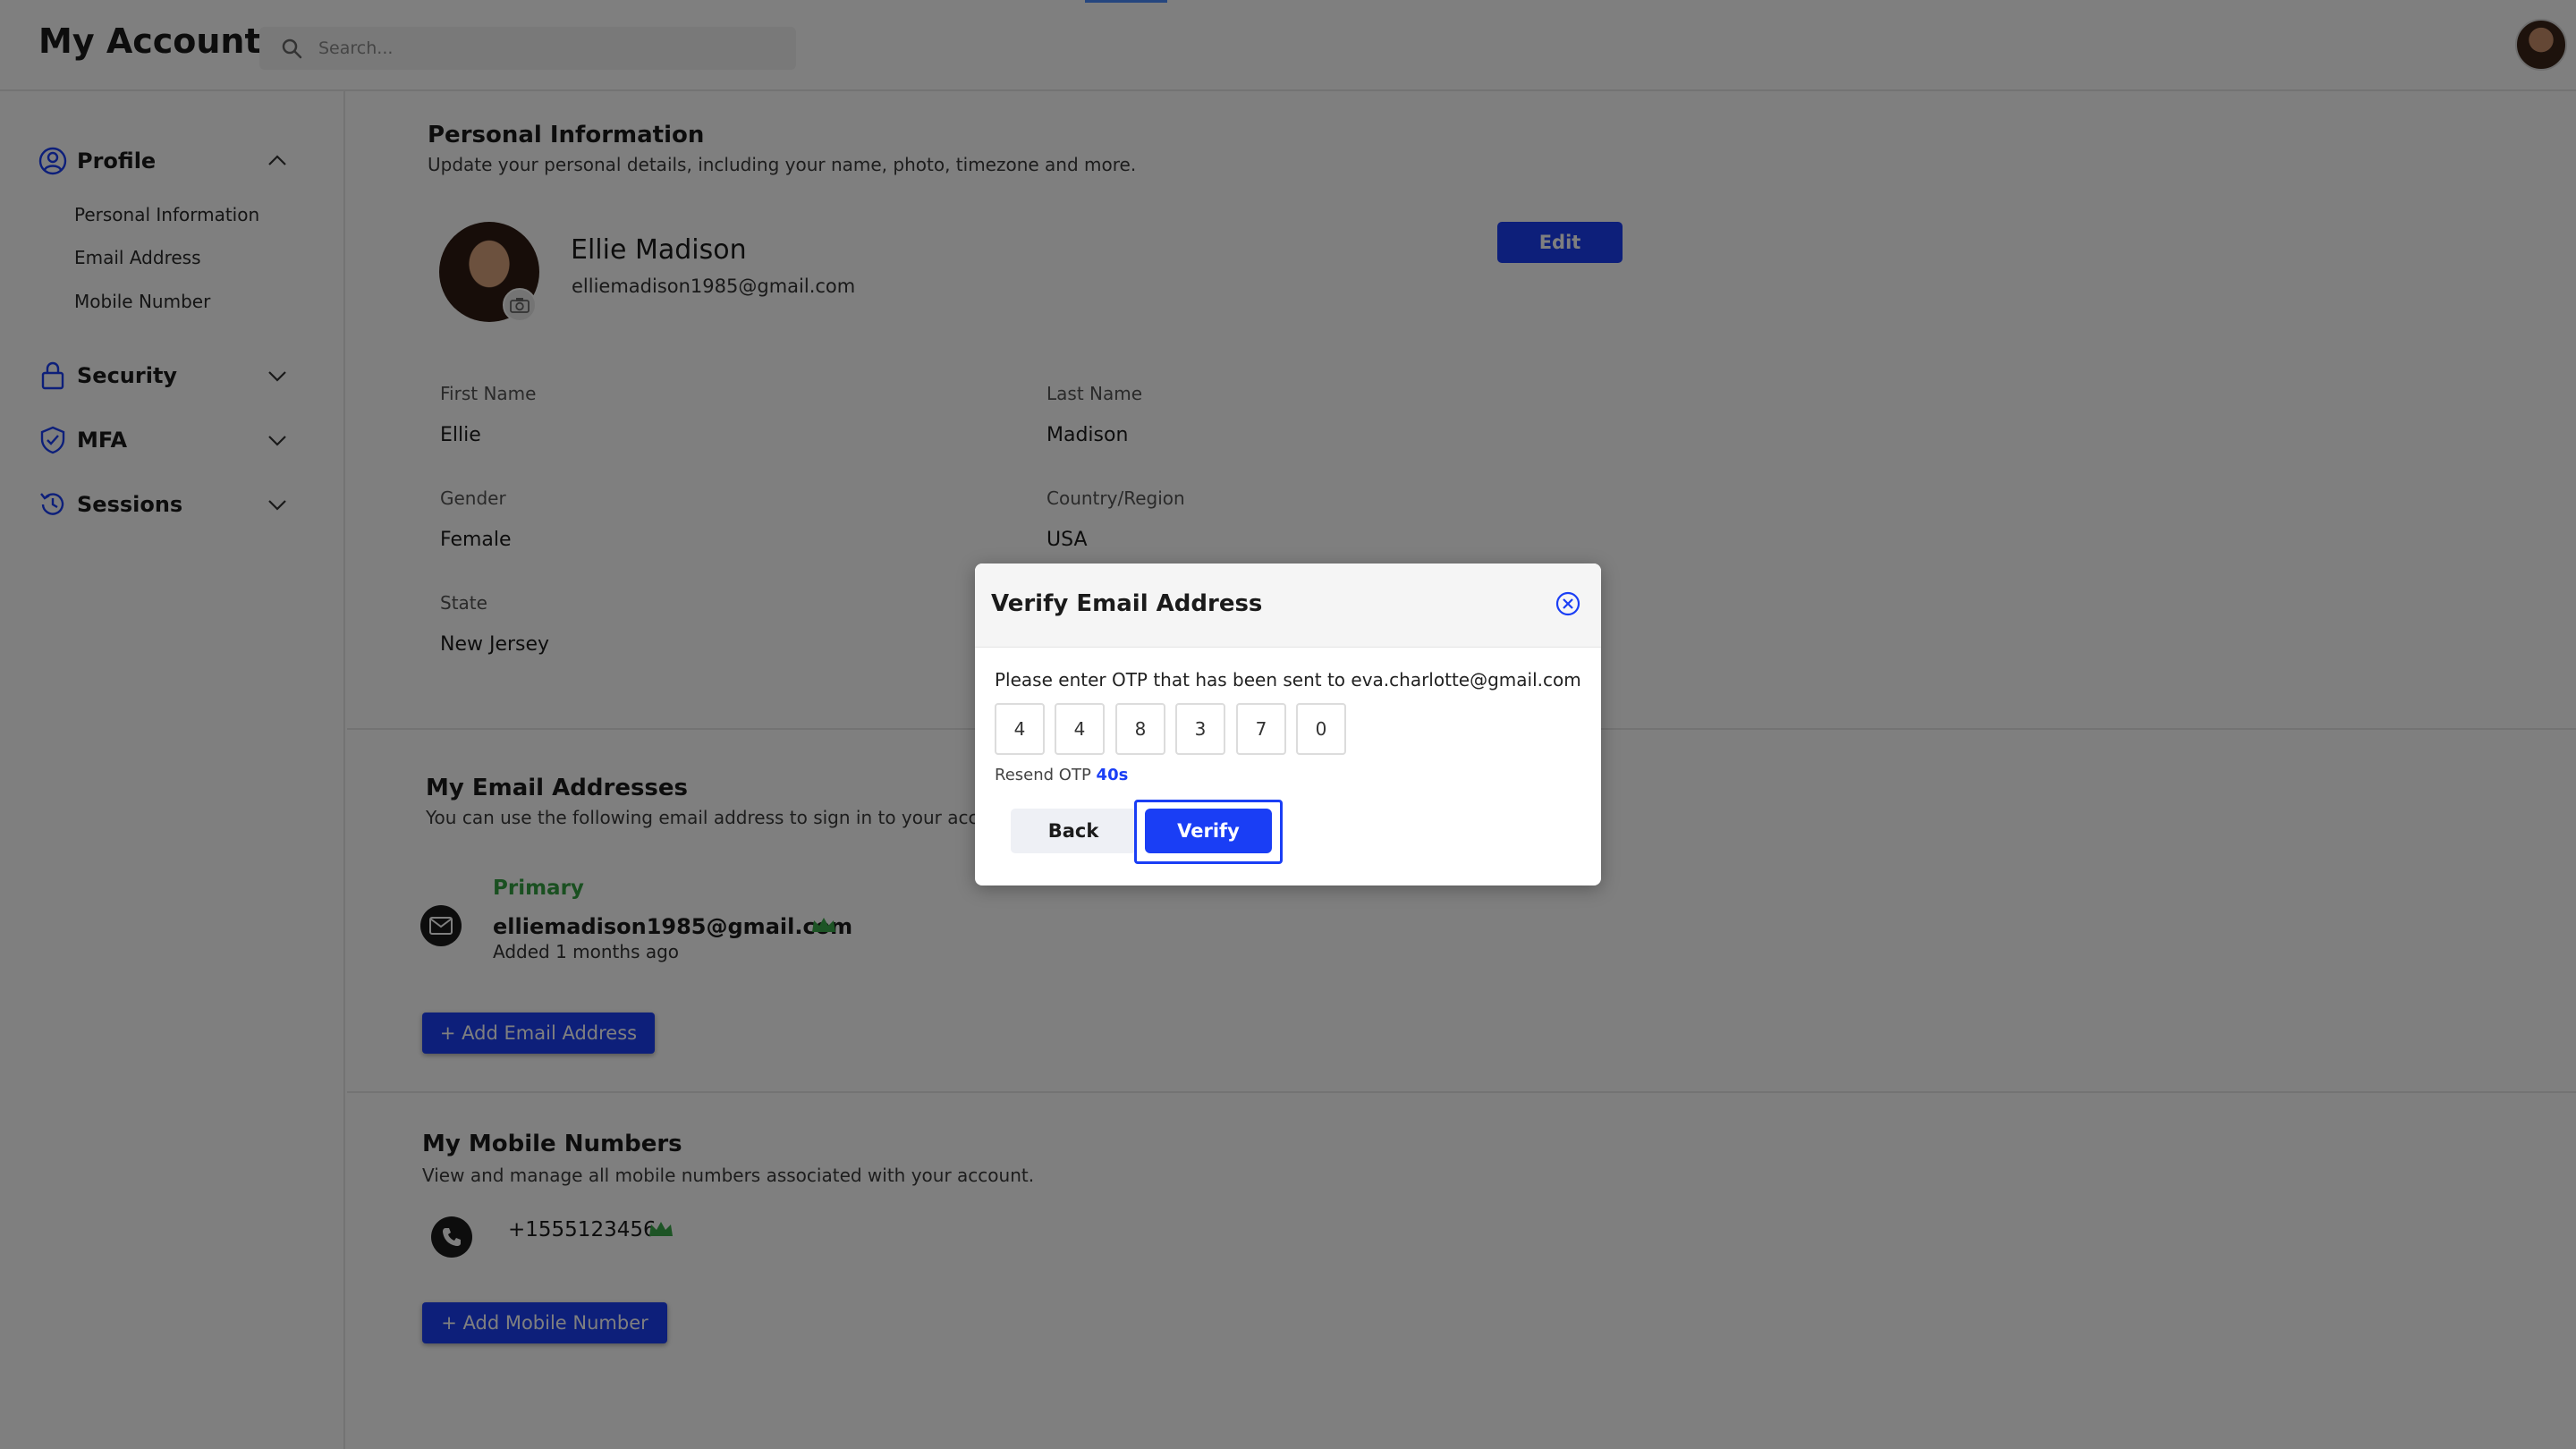 This screenshot has height=1449, width=2576. What do you see at coordinates (1073, 831) in the screenshot?
I see `back-button: Back` at bounding box center [1073, 831].